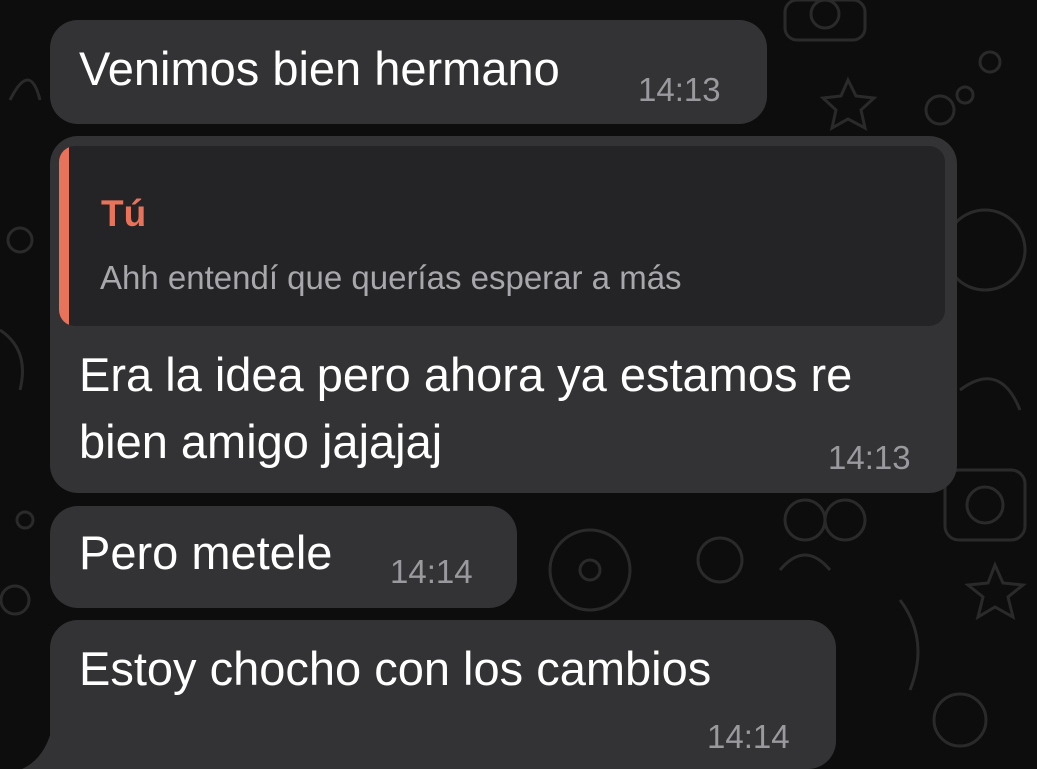  What do you see at coordinates (466, 374) in the screenshot?
I see `message-text-line-1: Era la idea pero ahora ya estamos re` at bounding box center [466, 374].